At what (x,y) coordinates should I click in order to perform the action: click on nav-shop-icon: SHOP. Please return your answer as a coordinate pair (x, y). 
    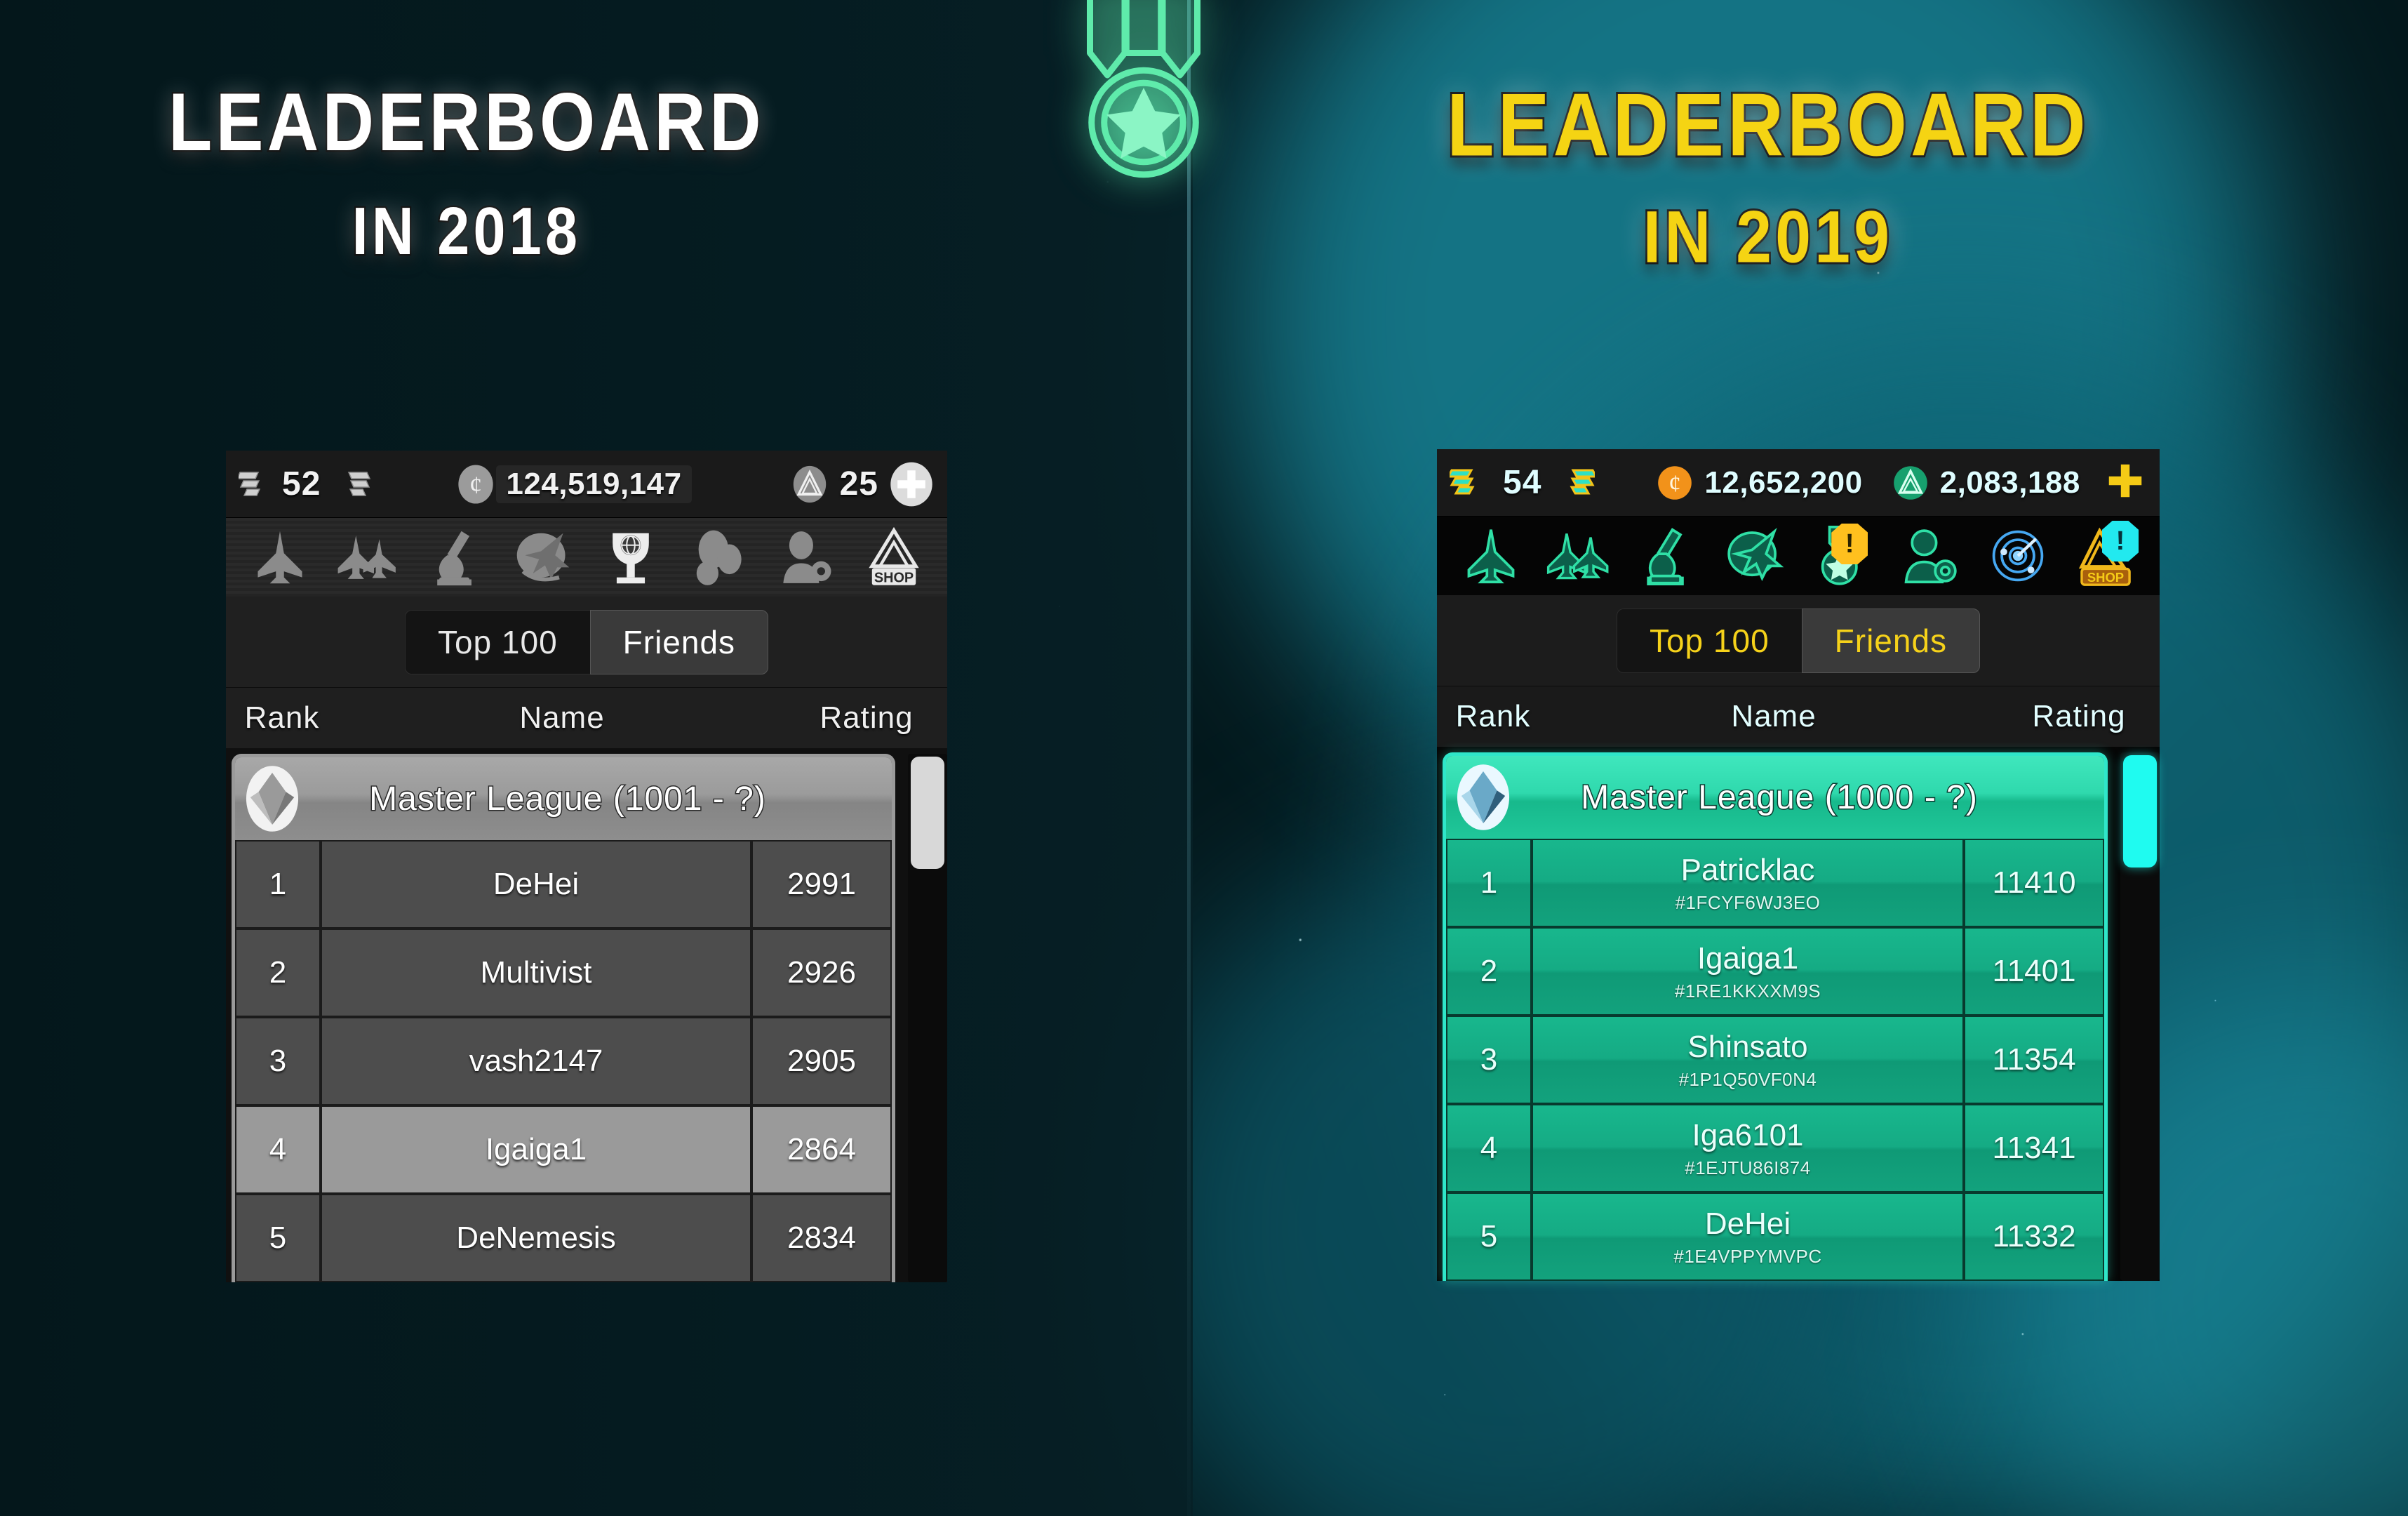
    Looking at the image, I should click on (893, 557).